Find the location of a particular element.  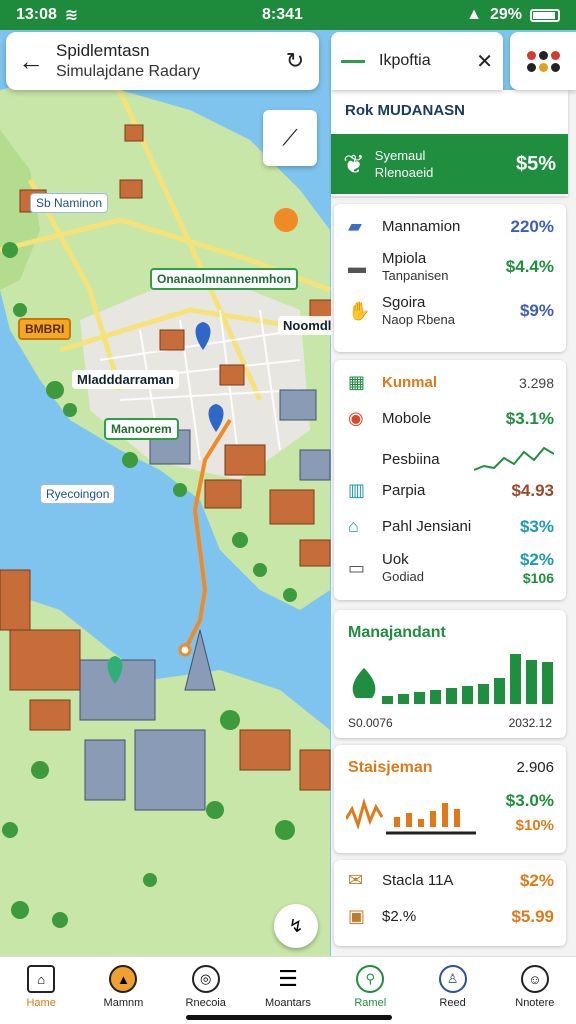

nav-nnotere: ☺ Nnotere is located at coordinates (535, 990).